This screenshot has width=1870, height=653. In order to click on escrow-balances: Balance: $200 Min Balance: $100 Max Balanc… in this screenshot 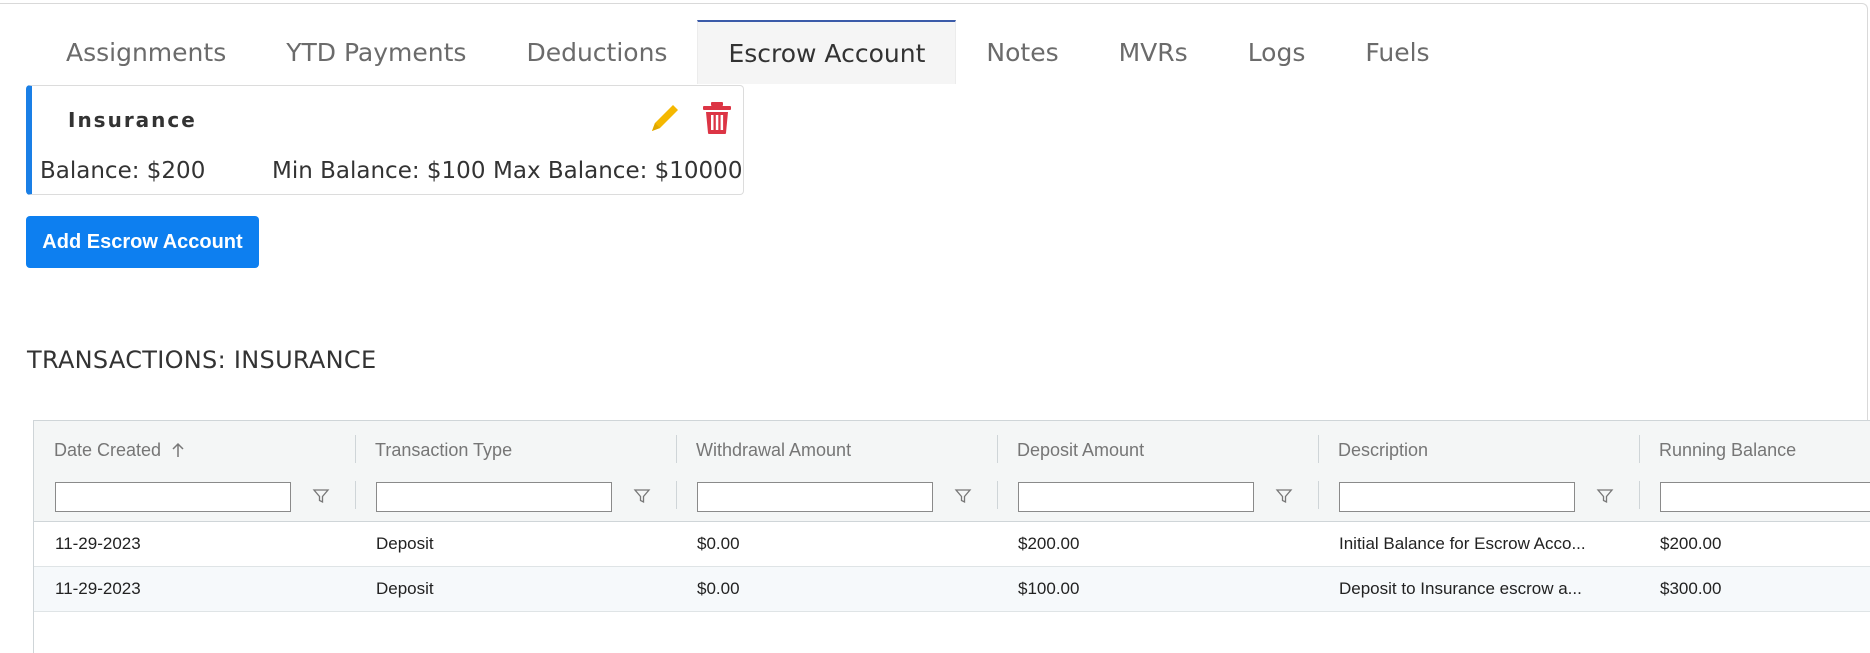, I will do `click(391, 171)`.